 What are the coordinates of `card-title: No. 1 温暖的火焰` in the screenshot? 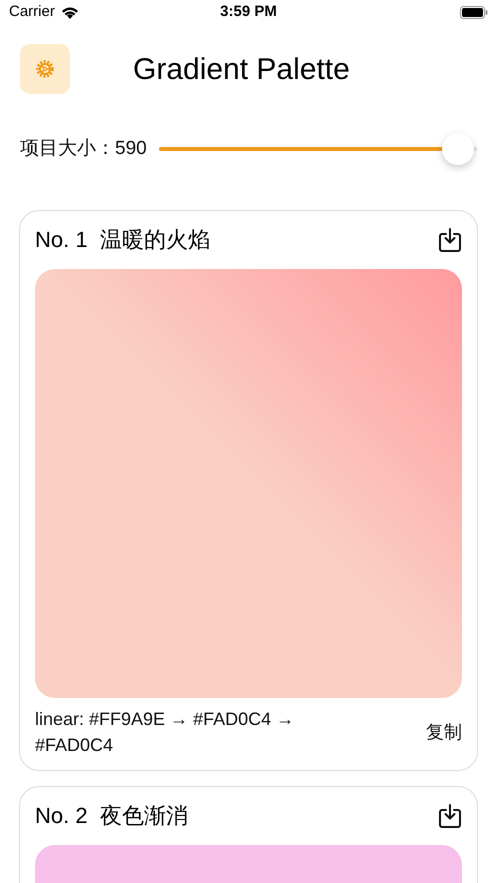 It's located at (122, 240).